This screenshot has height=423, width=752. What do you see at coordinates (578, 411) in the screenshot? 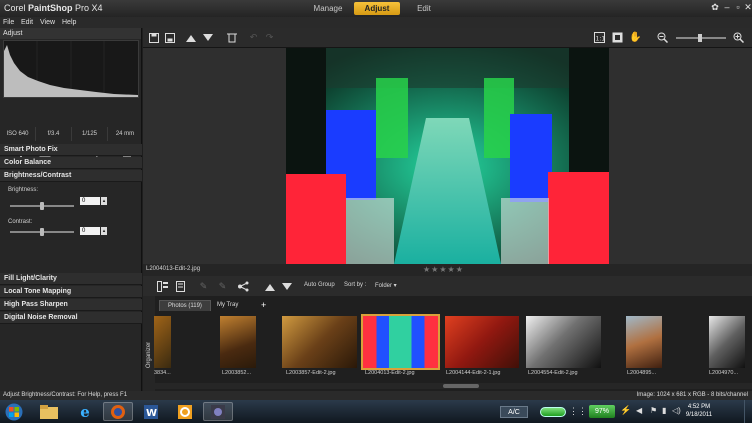
I see `network-icon: ⋮⋮` at bounding box center [578, 411].